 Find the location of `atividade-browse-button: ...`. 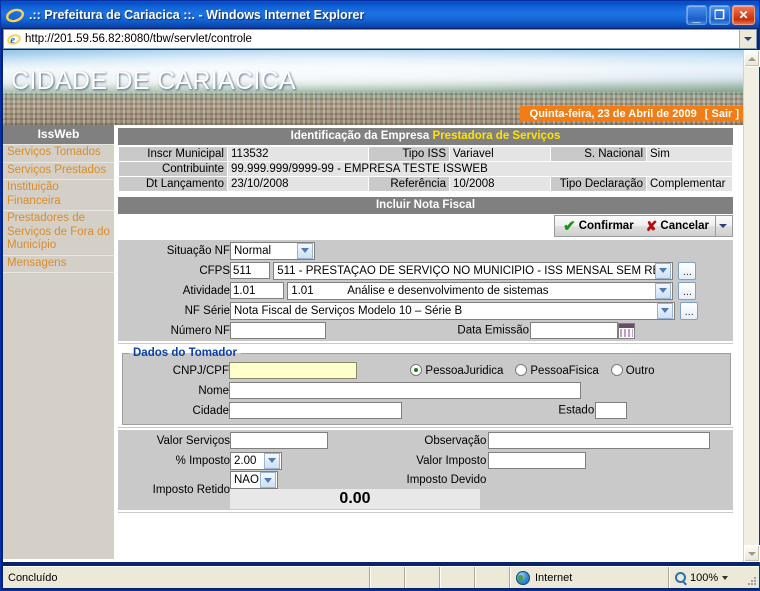

atividade-browse-button: ... is located at coordinates (687, 290).